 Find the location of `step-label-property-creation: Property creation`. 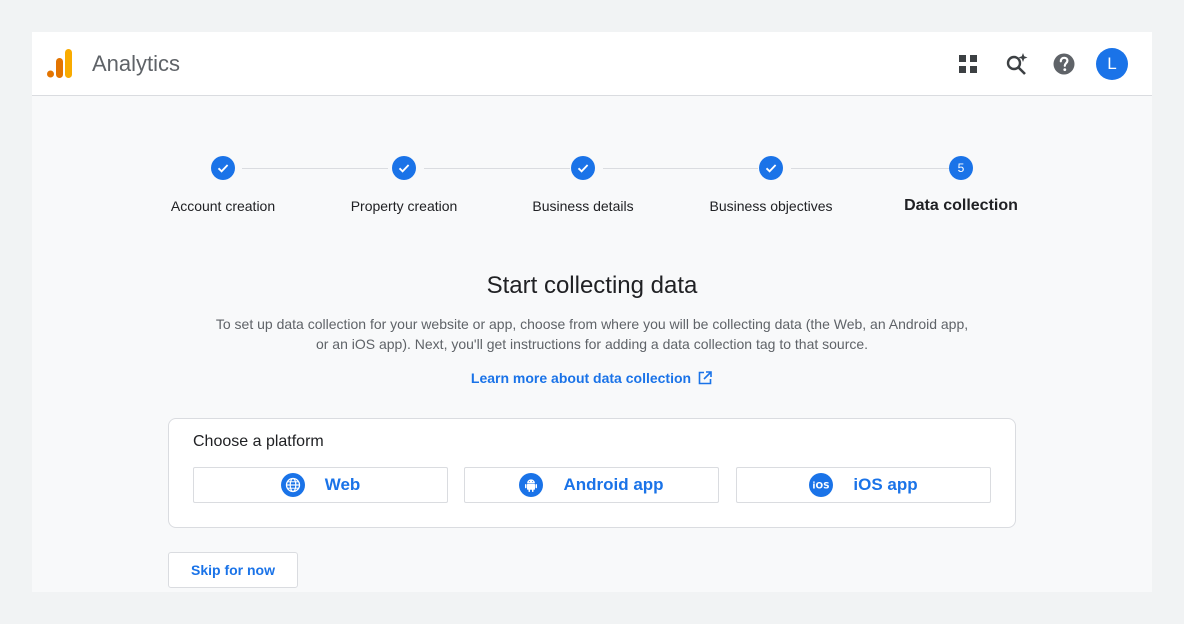

step-label-property-creation: Property creation is located at coordinates (404, 206).